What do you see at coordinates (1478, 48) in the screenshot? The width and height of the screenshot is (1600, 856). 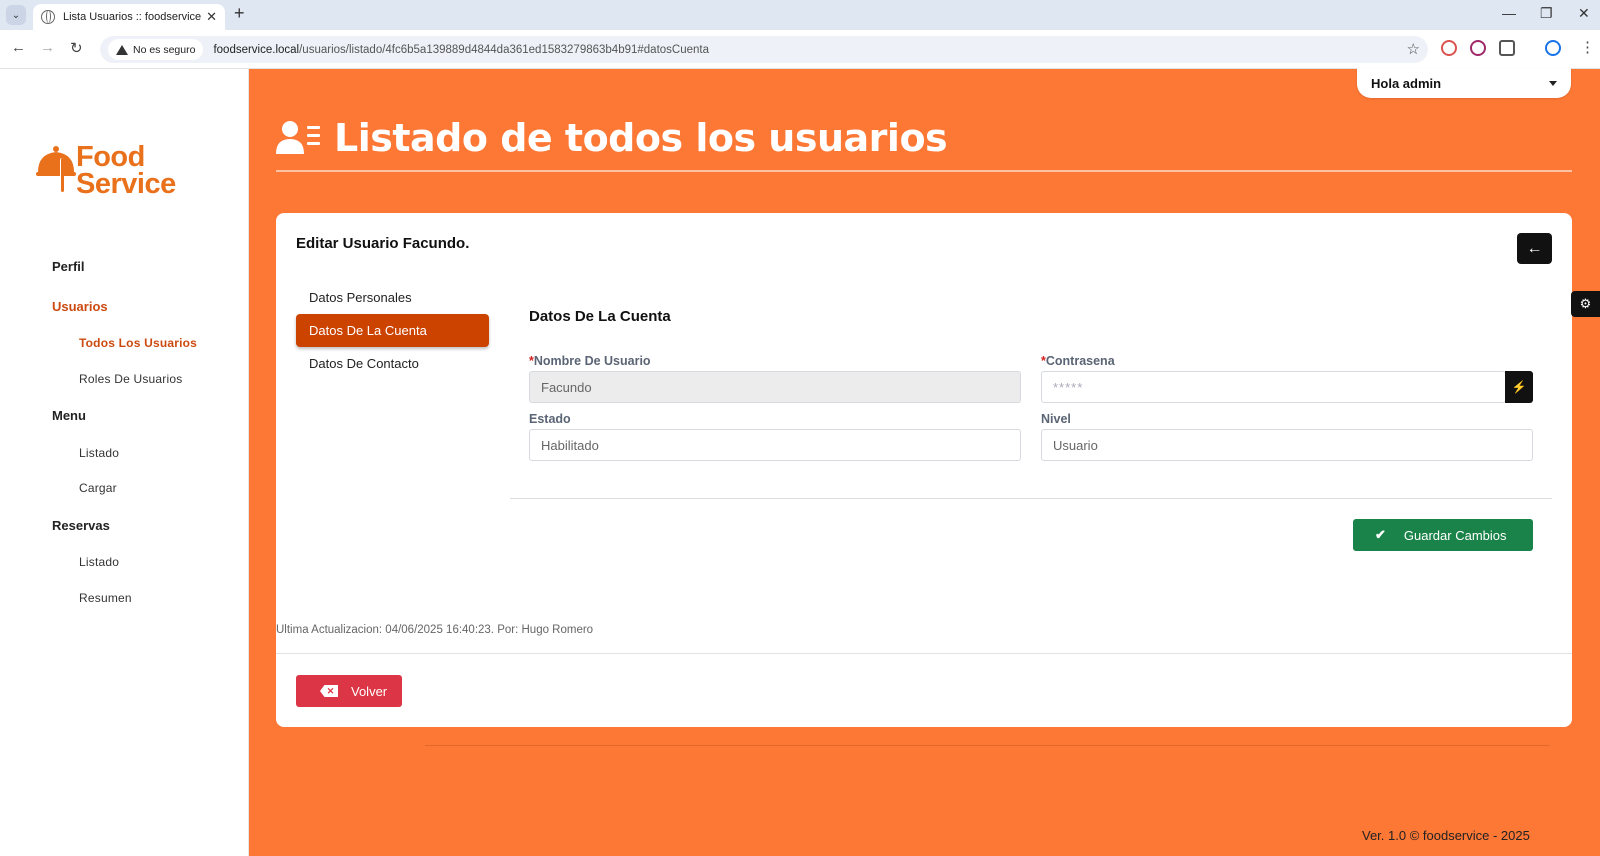 I see `extension-block-icon` at bounding box center [1478, 48].